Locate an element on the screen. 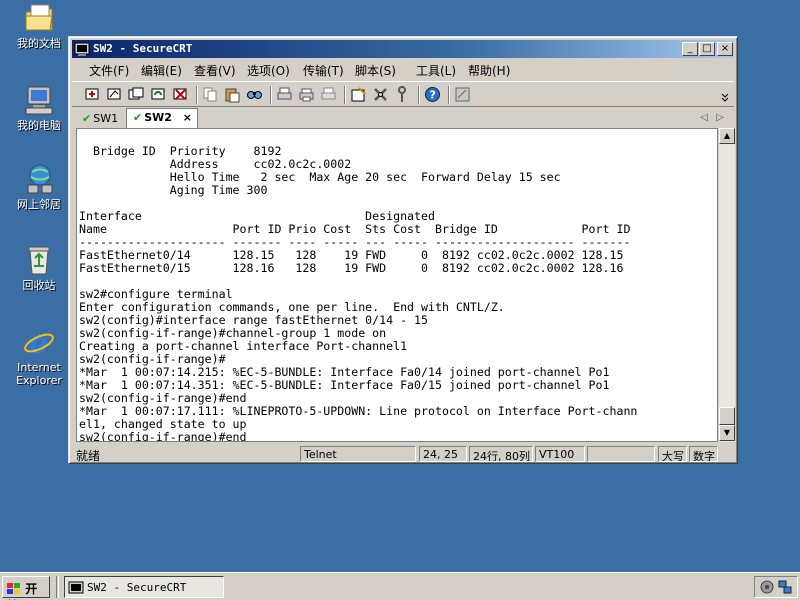 The image size is (800, 600). window-title: SW2 - SecureCRT is located at coordinates (143, 48).